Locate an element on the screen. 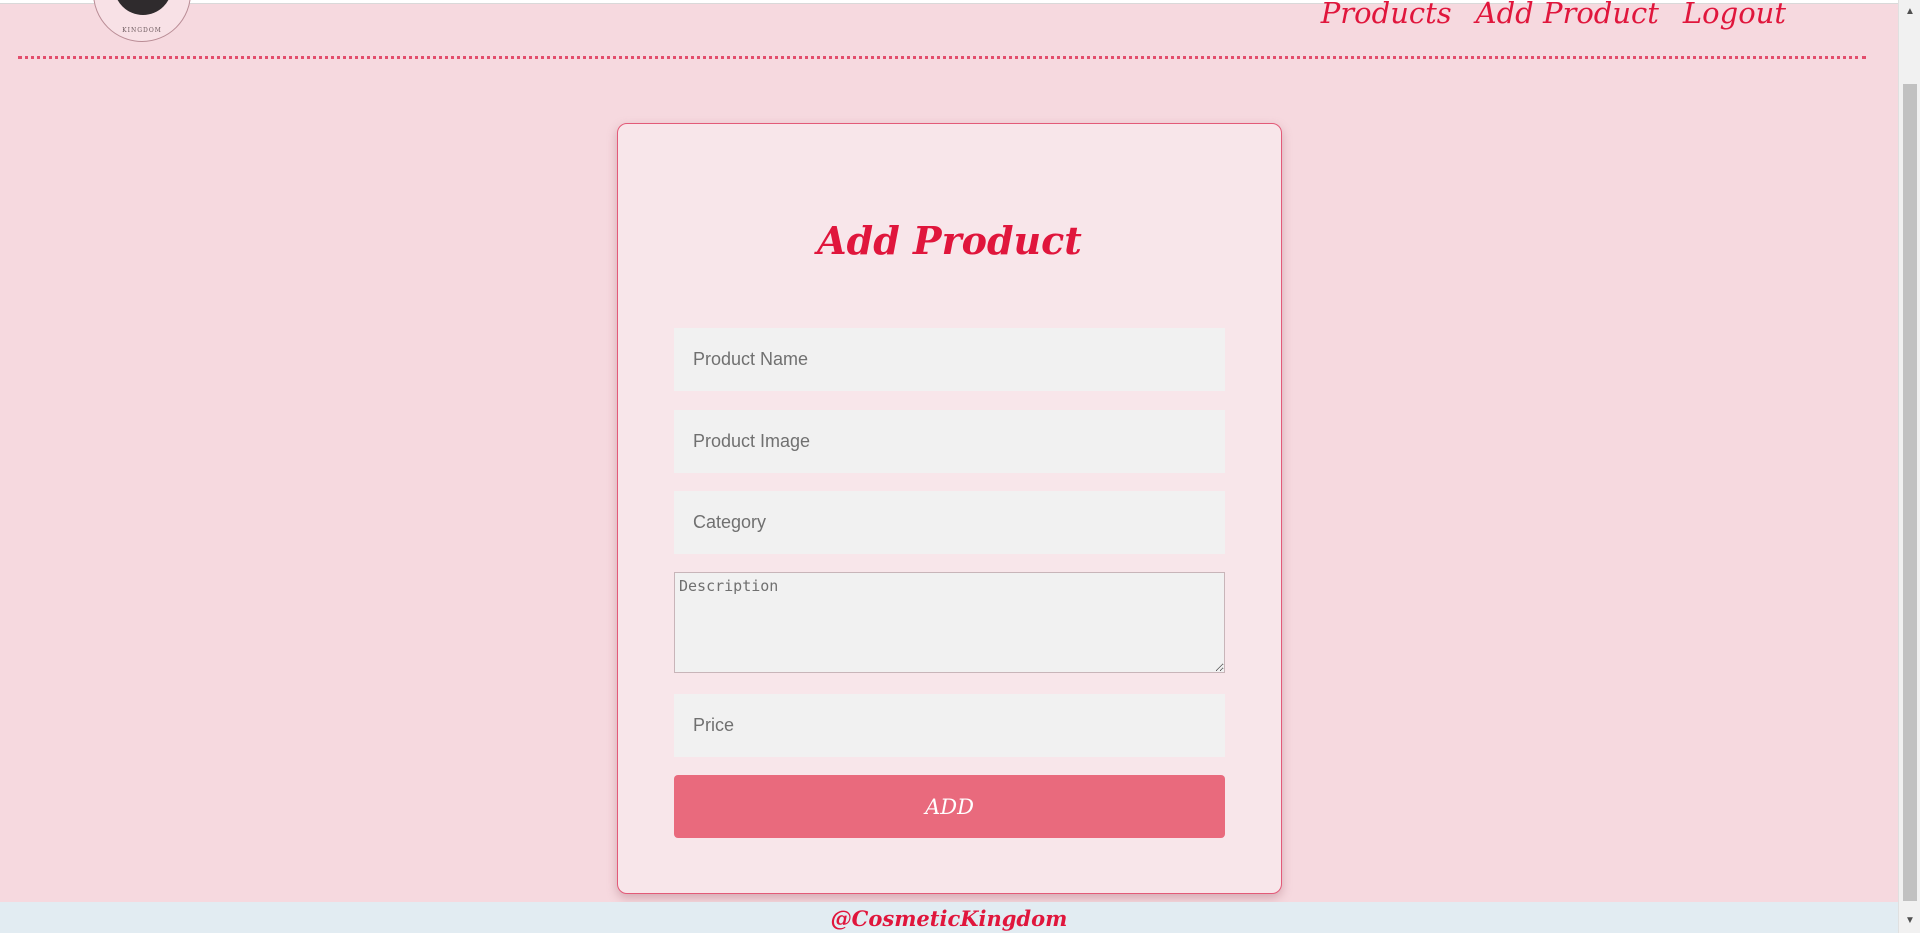  price-input is located at coordinates (949, 725).